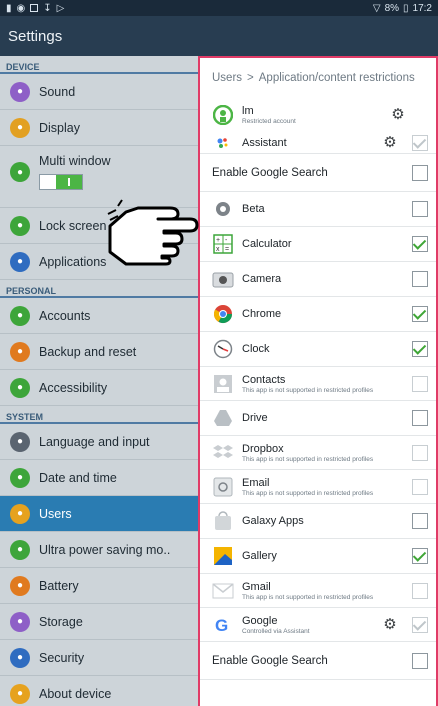 Image resolution: width=438 pixels, height=706 pixels. I want to click on menu-item-ultra-power-saving-mo: ● Ultra power saving mo.., so click(99, 550).